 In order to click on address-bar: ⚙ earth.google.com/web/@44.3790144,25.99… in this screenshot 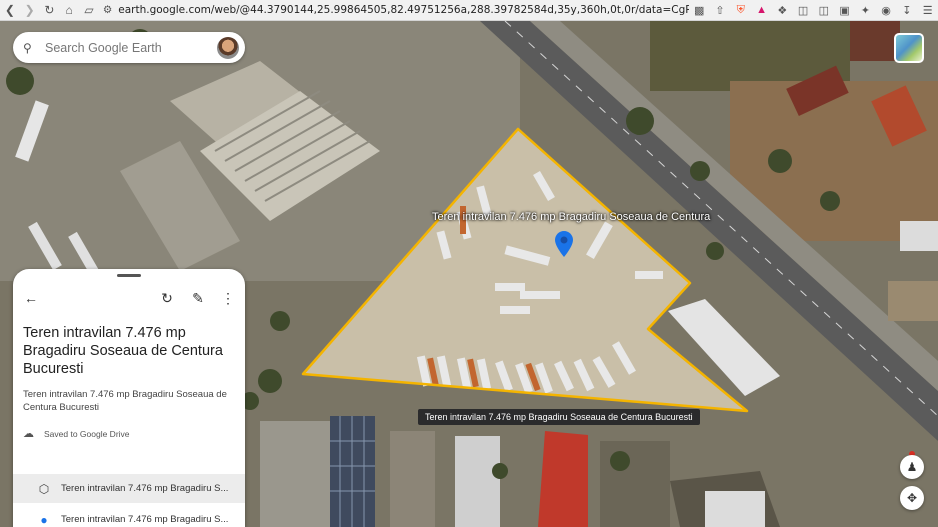, I will do `click(394, 10)`.